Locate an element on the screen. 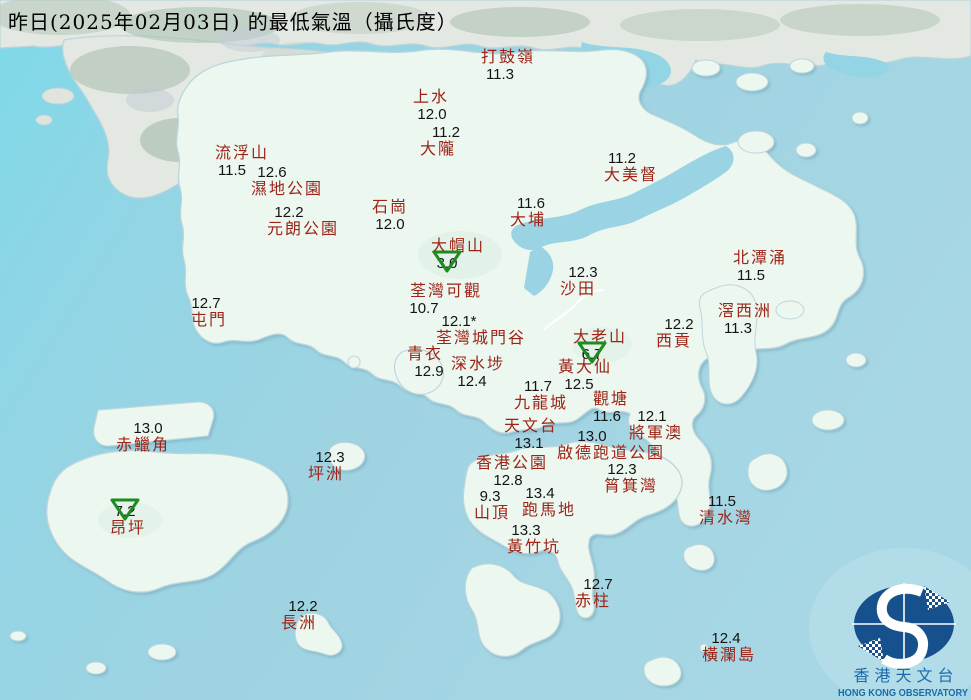  station: 荃灣可觀 10.7 is located at coordinates (446, 299).